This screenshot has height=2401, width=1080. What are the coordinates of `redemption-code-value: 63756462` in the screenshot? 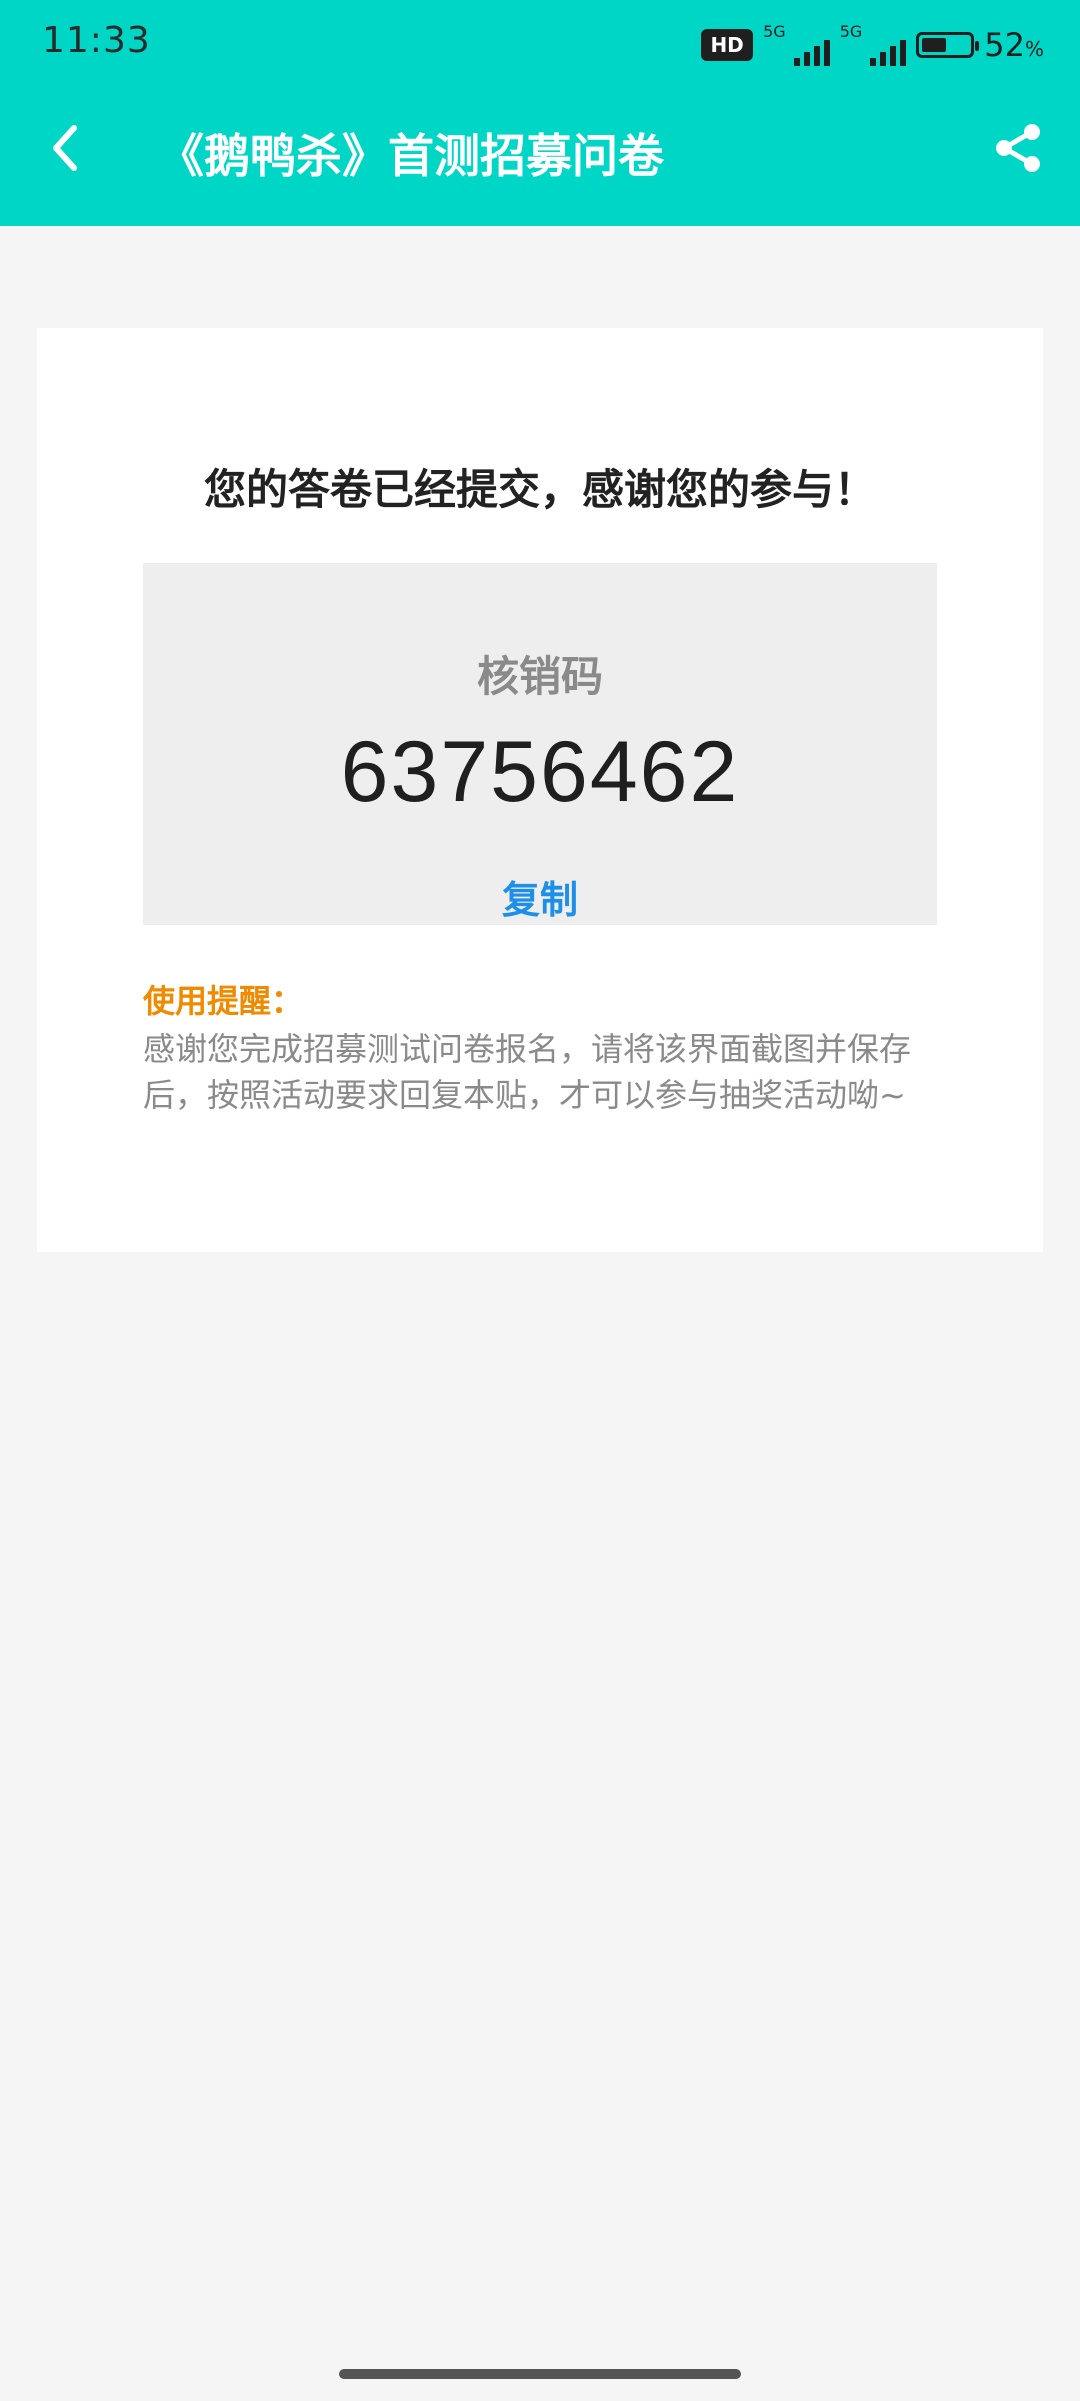 It's located at (540, 772).